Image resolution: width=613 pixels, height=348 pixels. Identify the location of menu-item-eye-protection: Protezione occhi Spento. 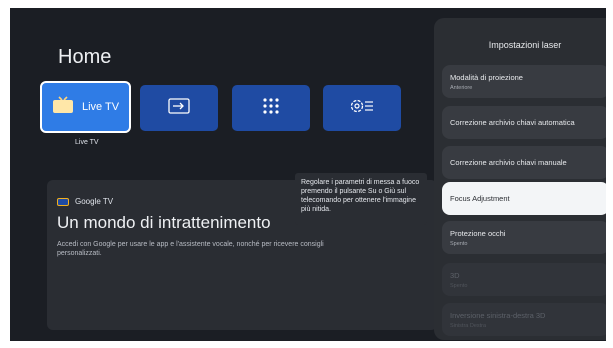
(524, 237).